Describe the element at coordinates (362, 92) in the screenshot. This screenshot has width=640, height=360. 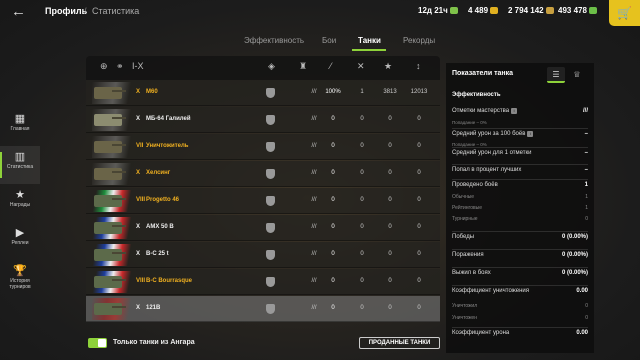
I see `cell-battles: 1` at that location.